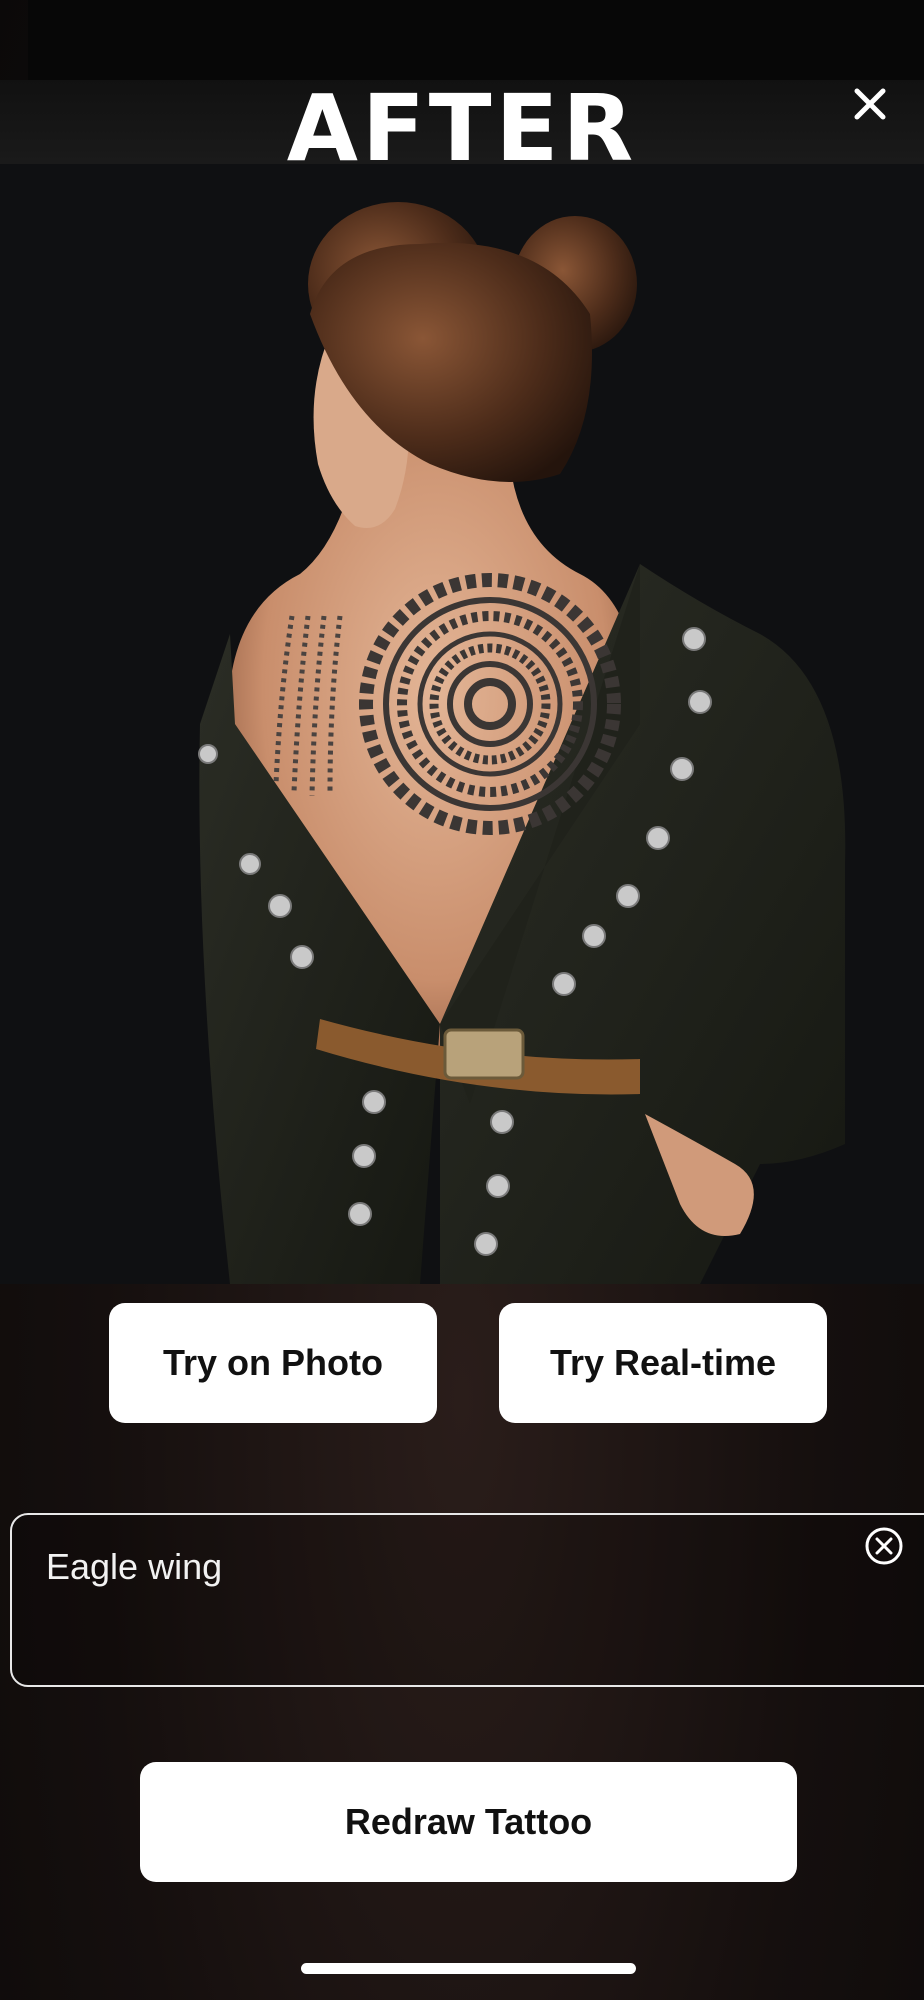  What do you see at coordinates (468, 1968) in the screenshot?
I see `home-indicator` at bounding box center [468, 1968].